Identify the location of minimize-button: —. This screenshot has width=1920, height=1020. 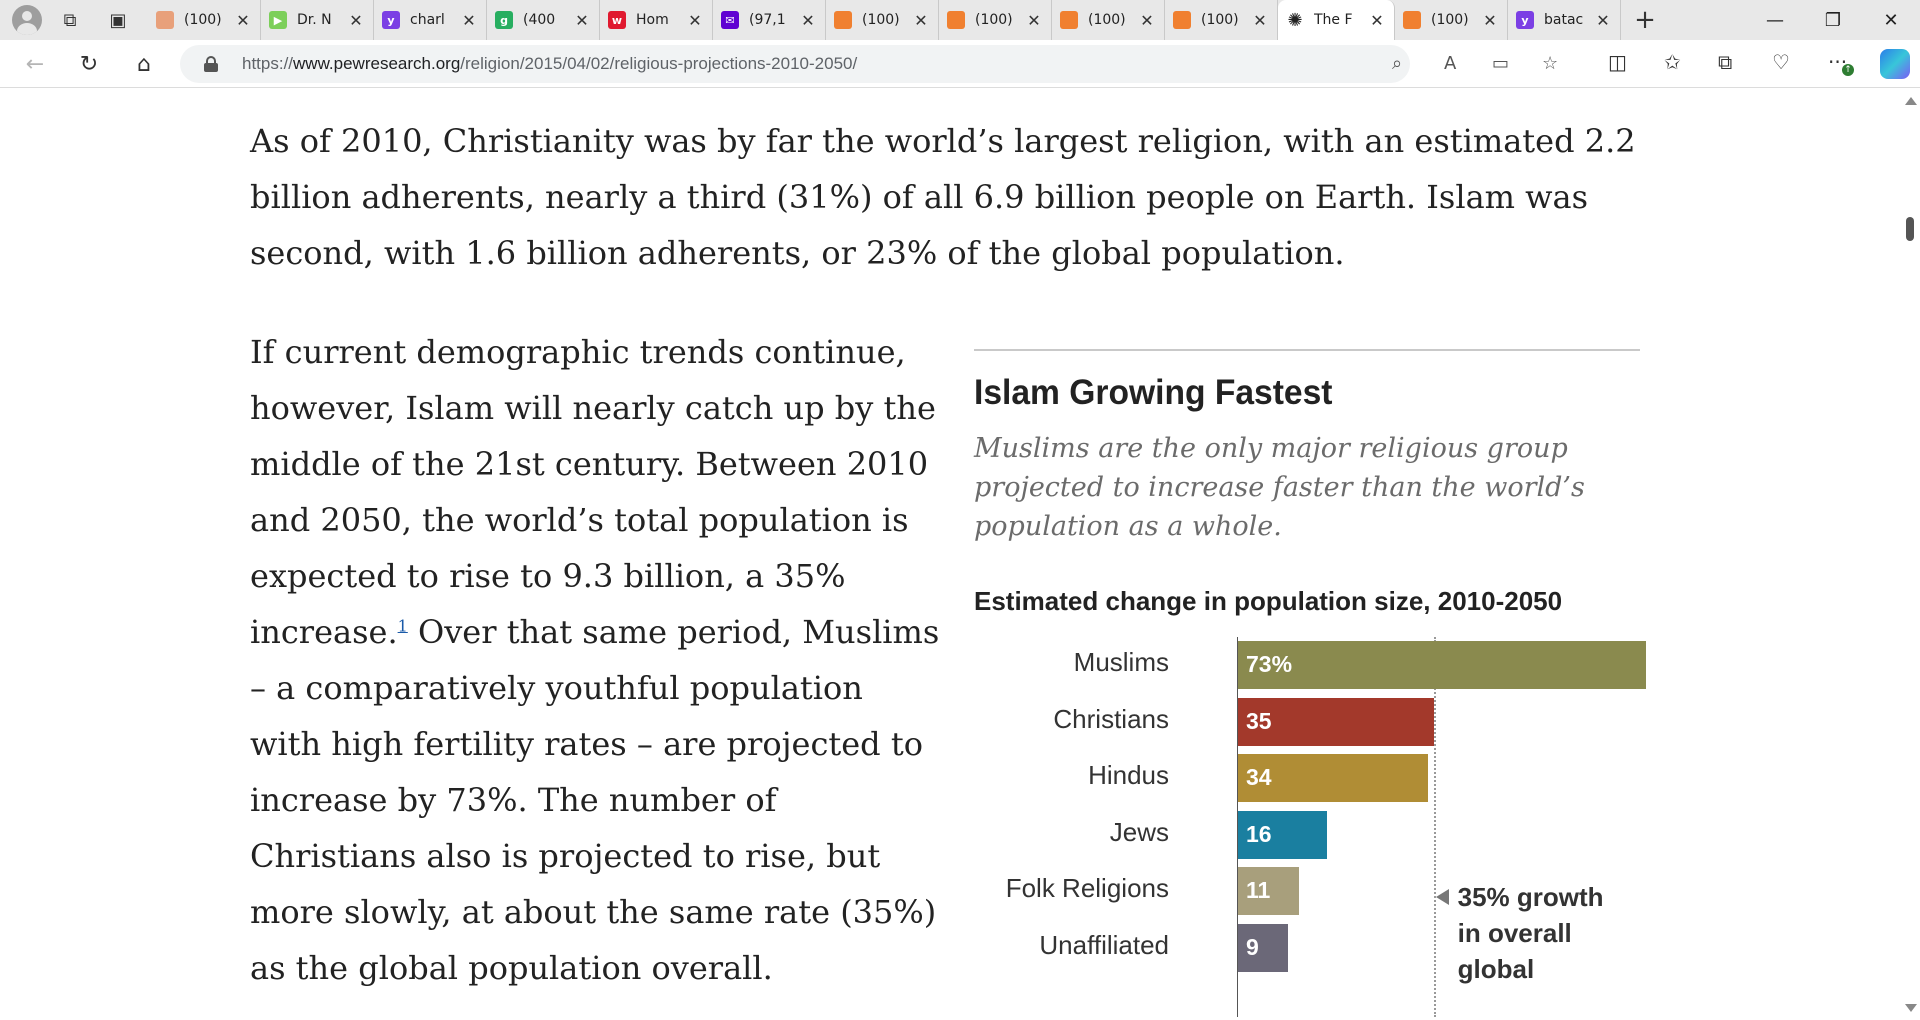
(1775, 20).